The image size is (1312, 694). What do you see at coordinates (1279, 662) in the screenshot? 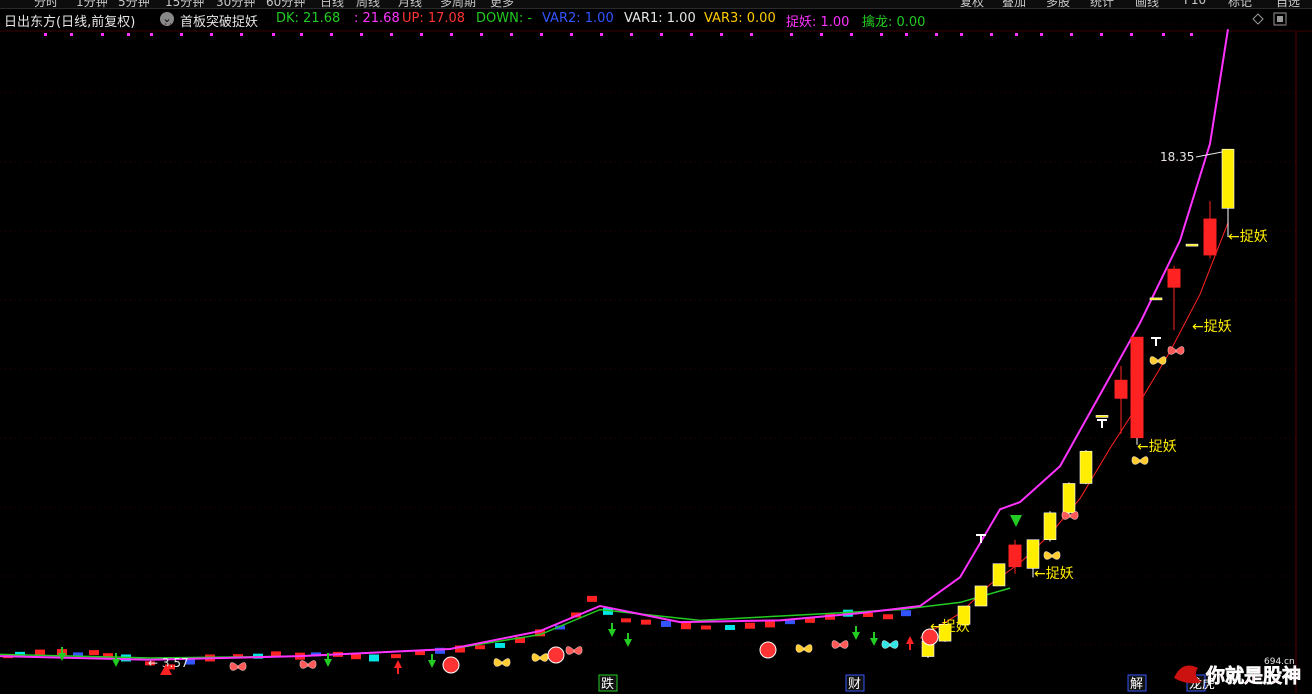
I see `watermark-site: 694.cn` at bounding box center [1279, 662].